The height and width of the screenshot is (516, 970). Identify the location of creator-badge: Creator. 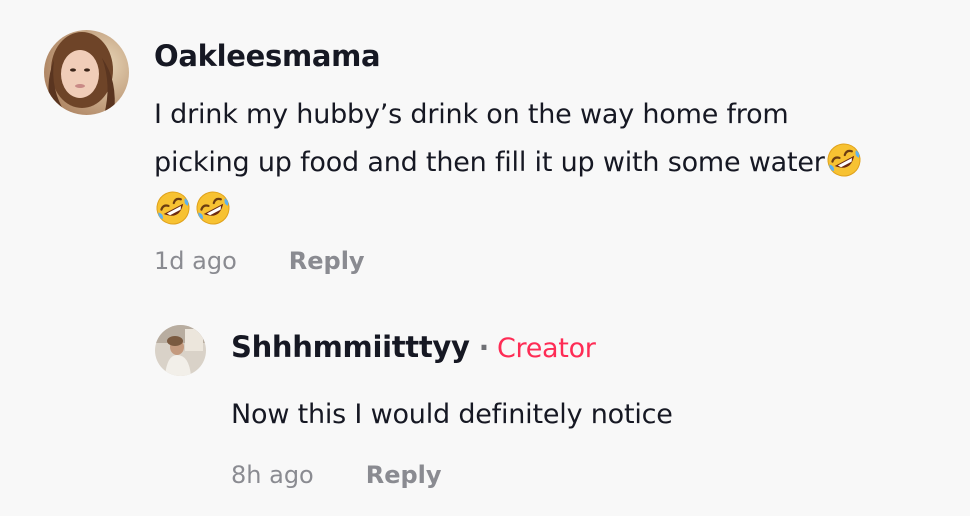
(546, 348).